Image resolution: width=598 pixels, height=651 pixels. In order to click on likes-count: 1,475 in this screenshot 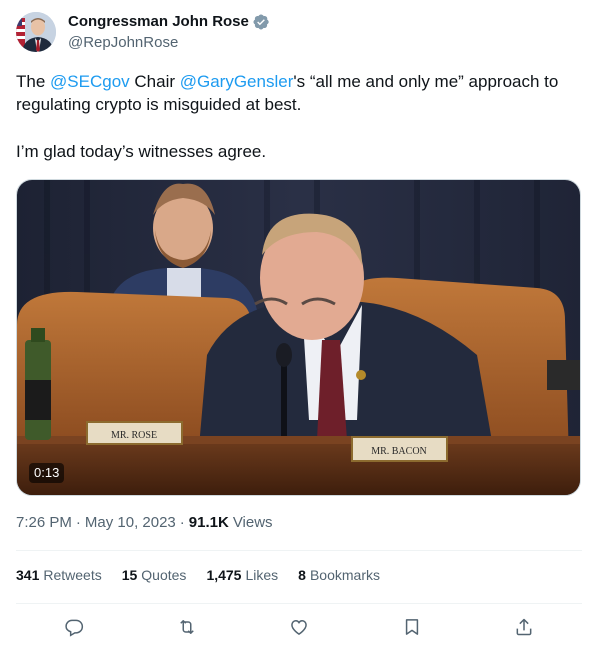, I will do `click(224, 575)`.